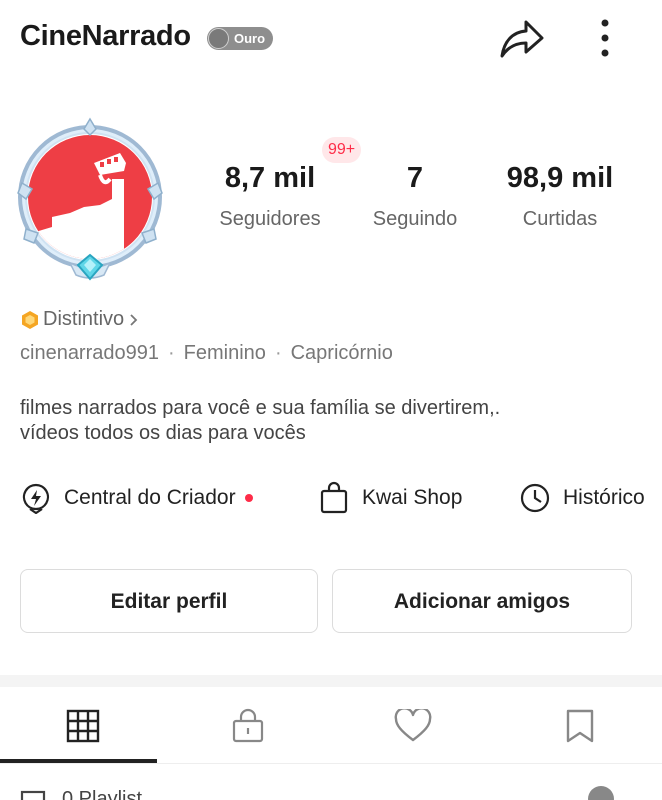 This screenshot has width=662, height=800. Describe the element at coordinates (560, 195) in the screenshot. I see `stat-likes: 98,9 mil Curtidas` at that location.